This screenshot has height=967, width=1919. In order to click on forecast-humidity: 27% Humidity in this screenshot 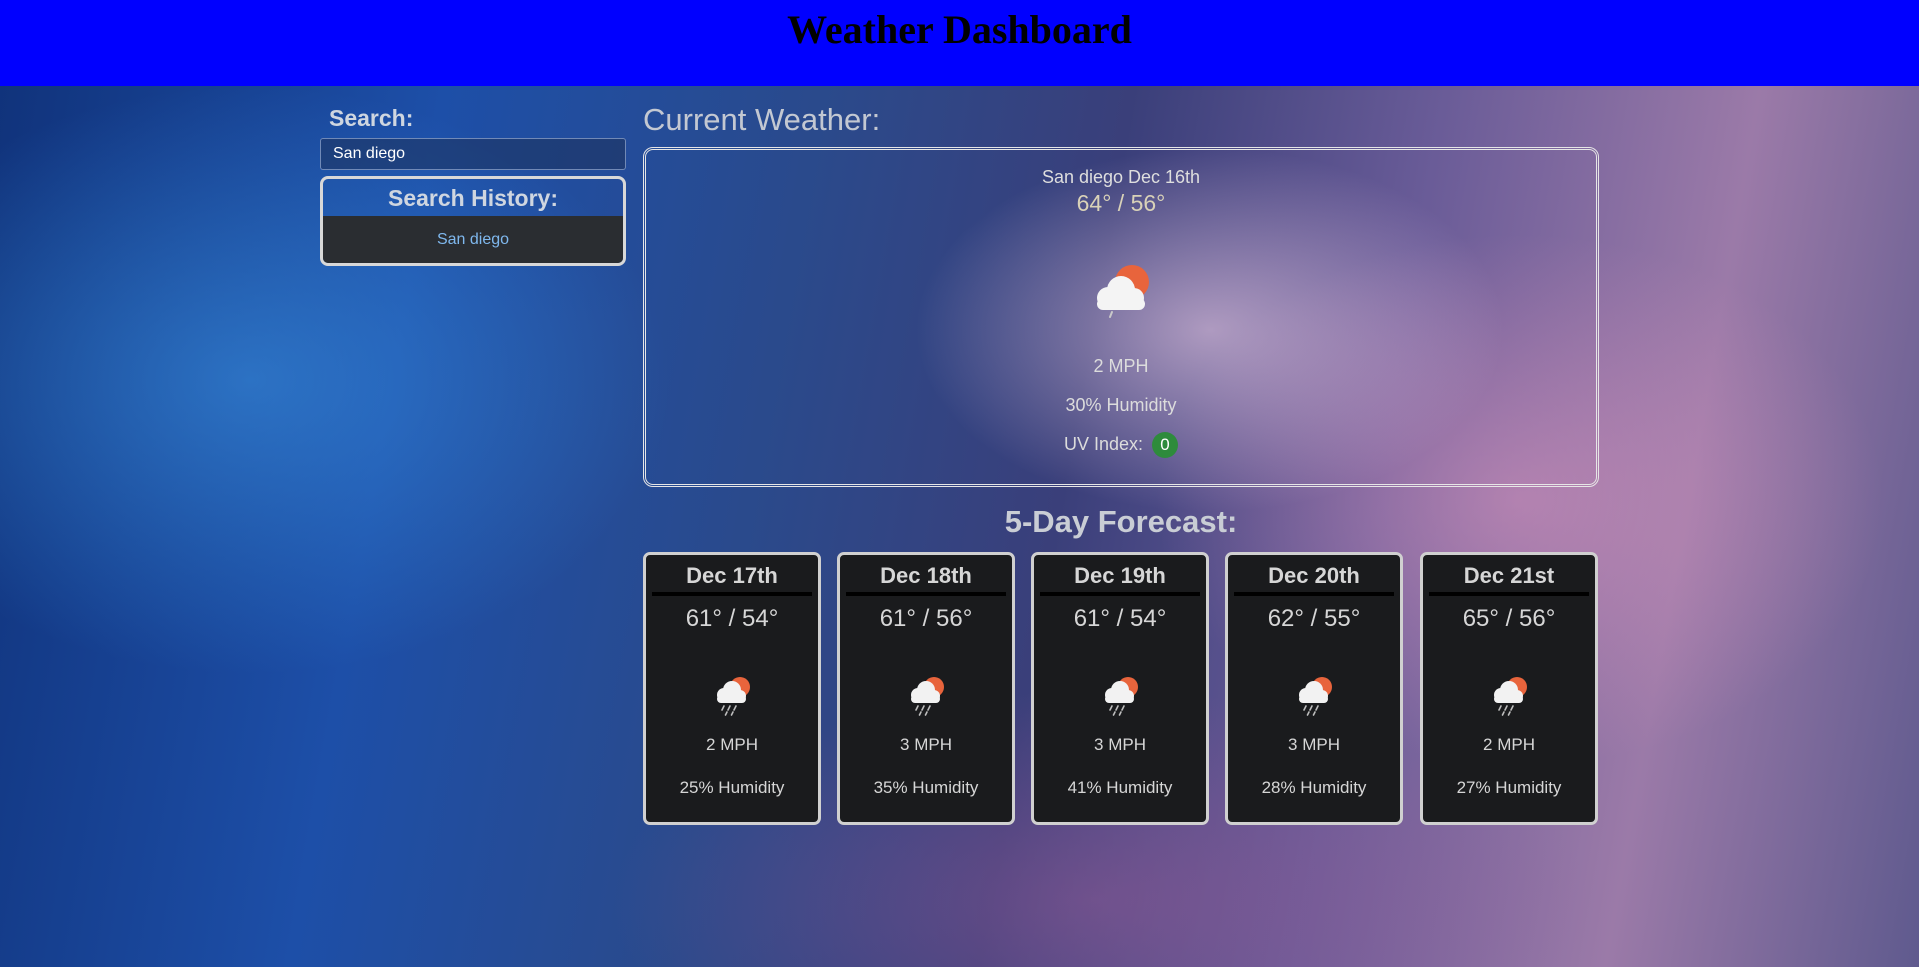, I will do `click(1509, 787)`.